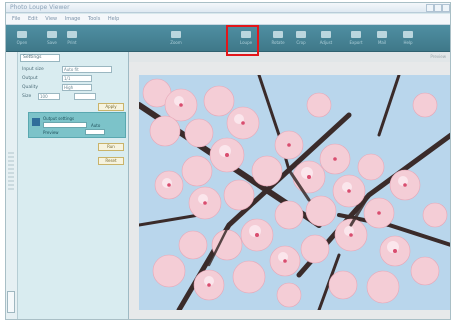 The height and width of the screenshot is (322, 457). Describe the element at coordinates (111, 161) in the screenshot. I see `reset-button: Reset` at that location.